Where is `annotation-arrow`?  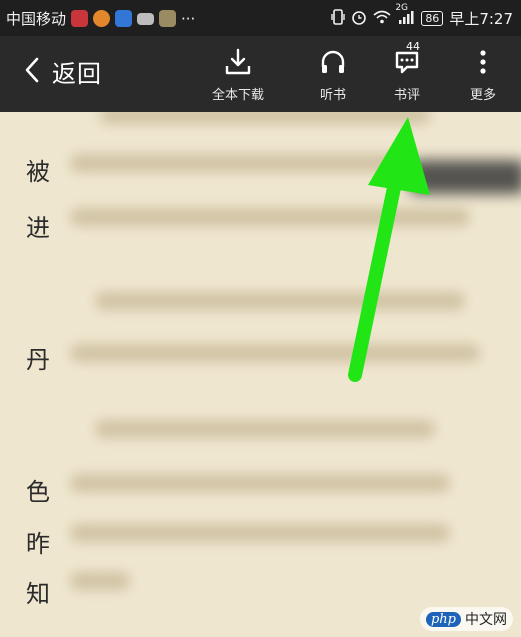
annotation-arrow is located at coordinates (389, 249).